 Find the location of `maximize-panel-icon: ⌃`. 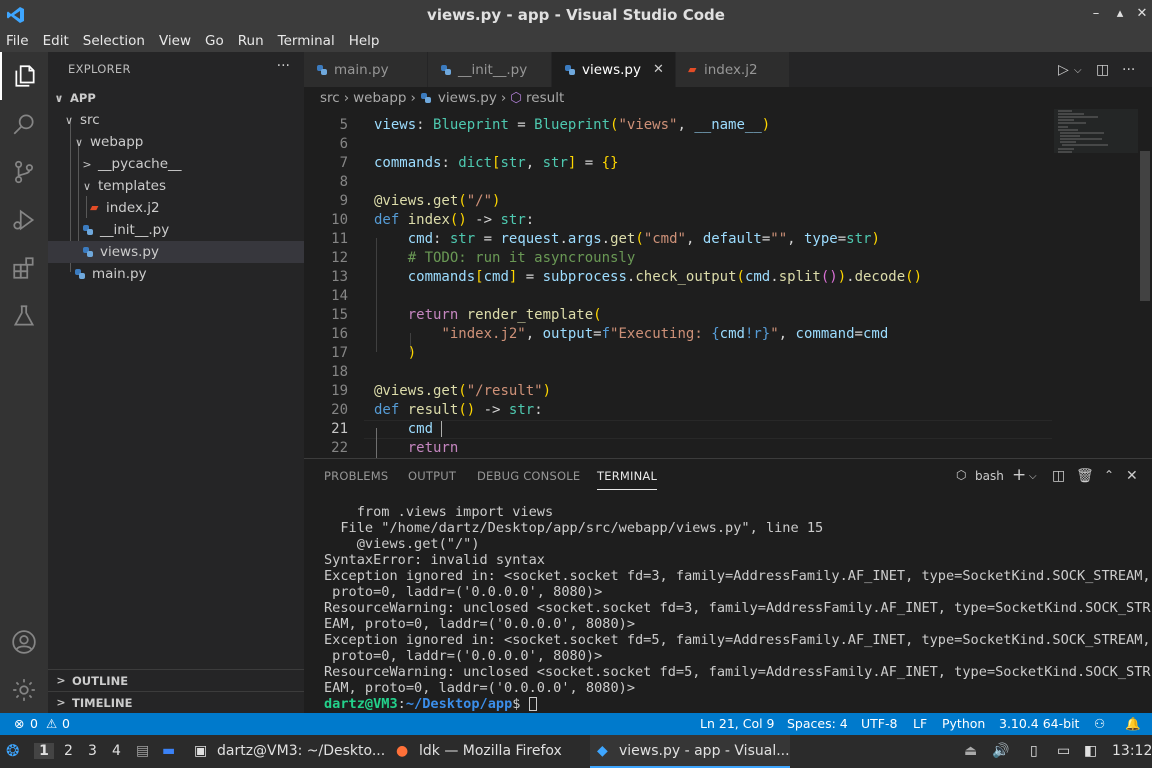

maximize-panel-icon: ⌃ is located at coordinates (1109, 475).